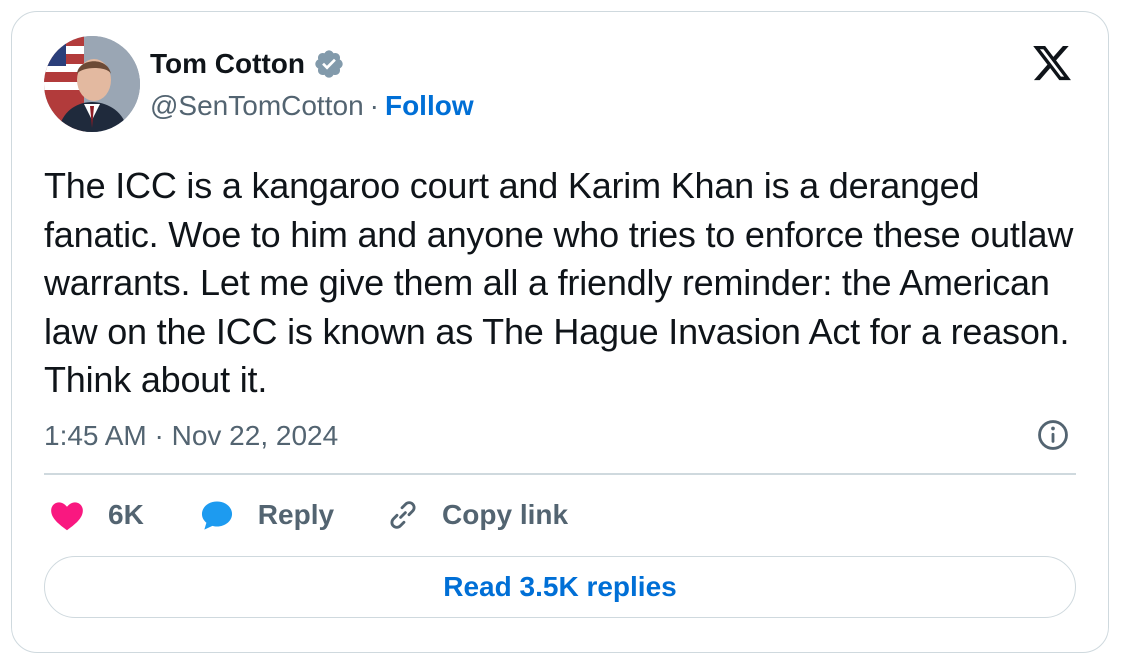  What do you see at coordinates (191, 436) in the screenshot?
I see `tweet-timestamp: 1:45 AM · Nov 22, 2024` at bounding box center [191, 436].